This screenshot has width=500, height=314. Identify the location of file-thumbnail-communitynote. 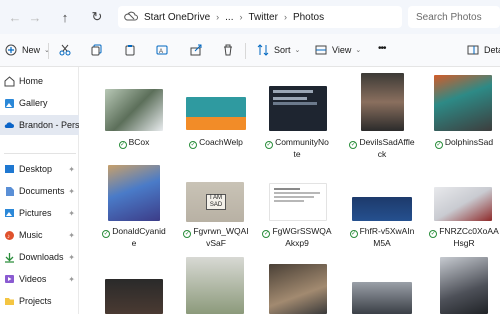
(298, 108).